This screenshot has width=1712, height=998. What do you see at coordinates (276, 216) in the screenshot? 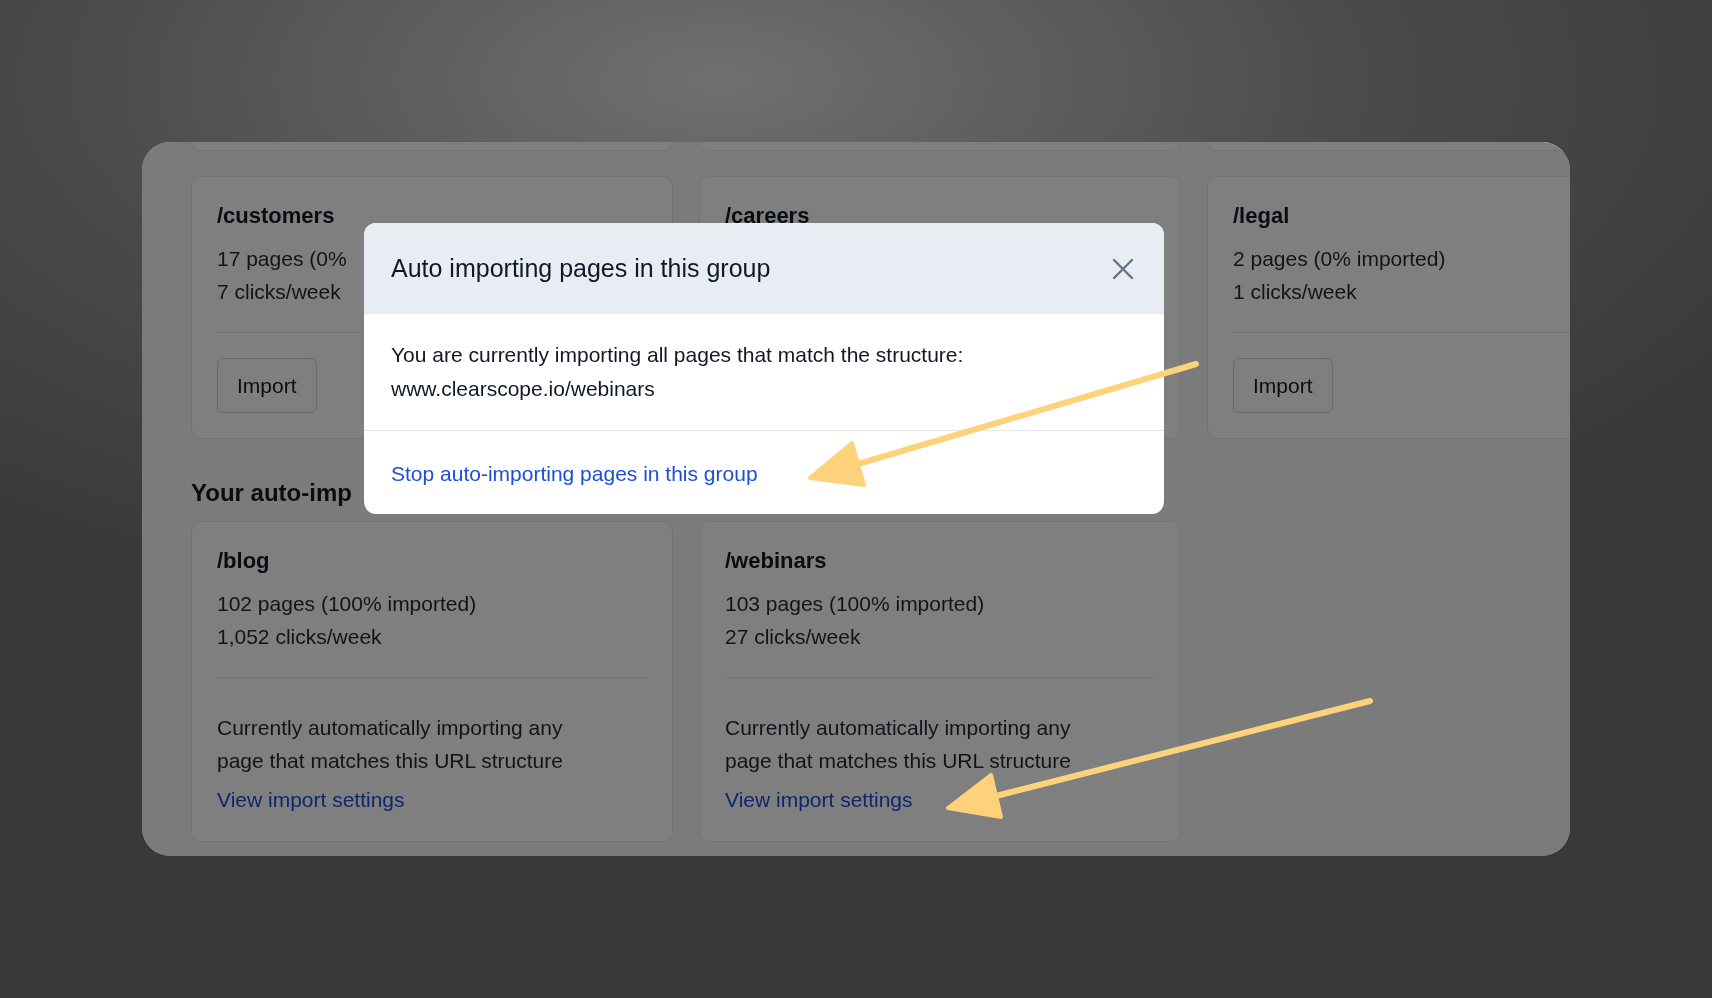
I see `group-path: /customers` at bounding box center [276, 216].